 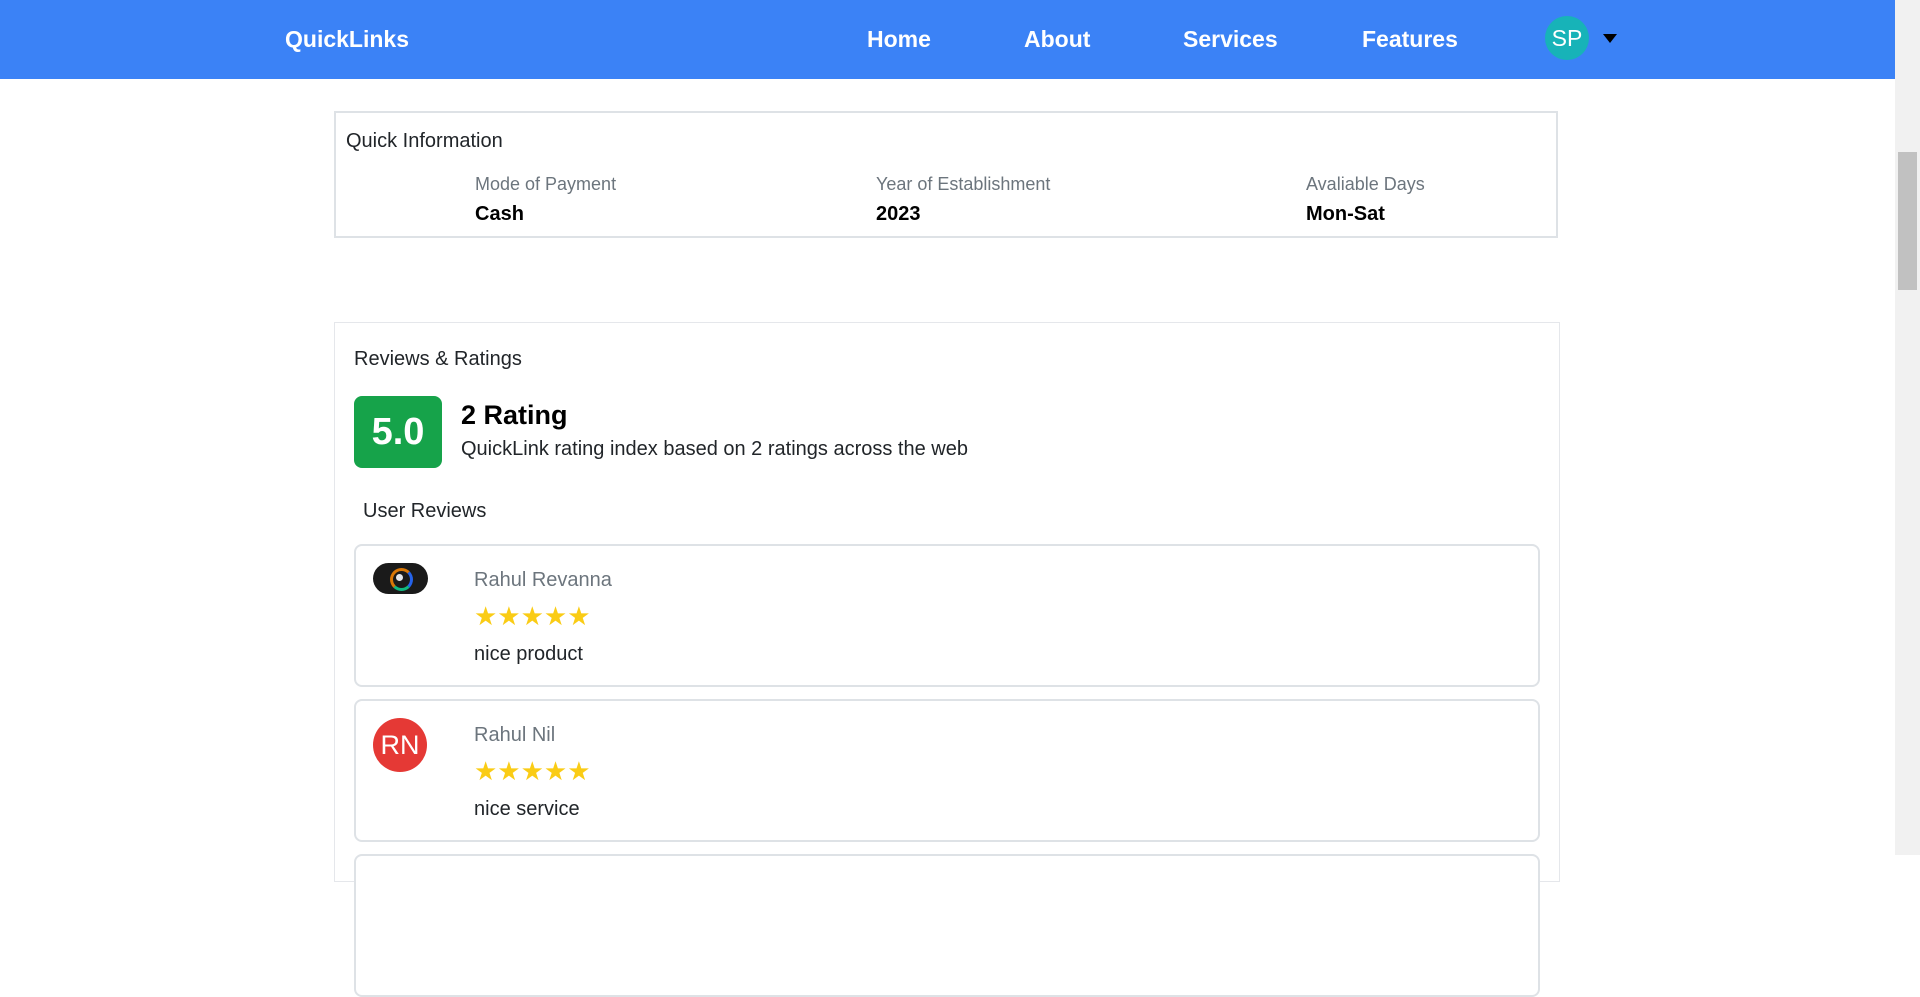 What do you see at coordinates (543, 580) in the screenshot?
I see `reviewer-name: Rahul Revanna` at bounding box center [543, 580].